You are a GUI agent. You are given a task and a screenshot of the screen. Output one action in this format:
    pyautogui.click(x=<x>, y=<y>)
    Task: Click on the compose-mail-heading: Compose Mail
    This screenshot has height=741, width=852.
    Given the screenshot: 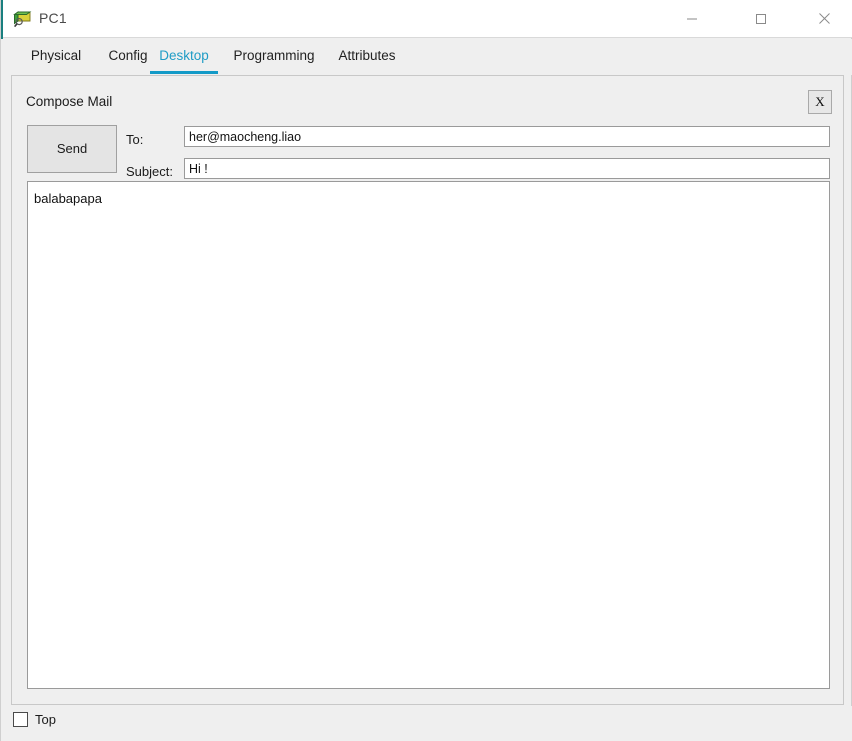 What is the action you would take?
    pyautogui.click(x=69, y=101)
    